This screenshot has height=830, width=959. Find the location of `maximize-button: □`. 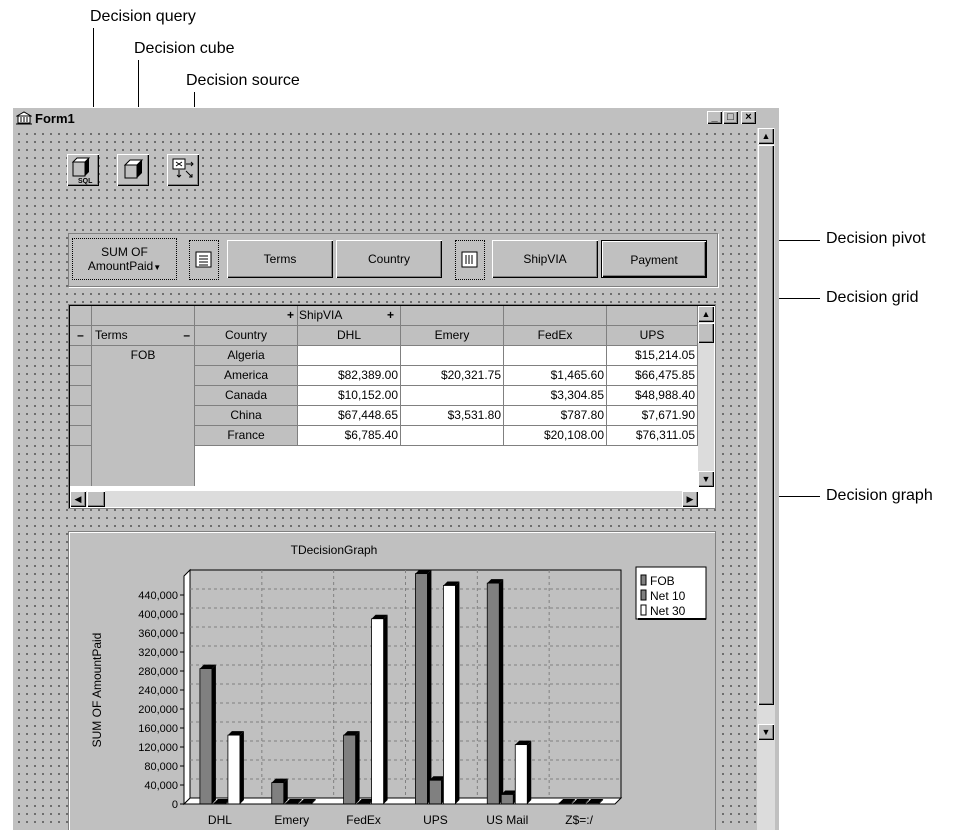

maximize-button: □ is located at coordinates (730, 117).